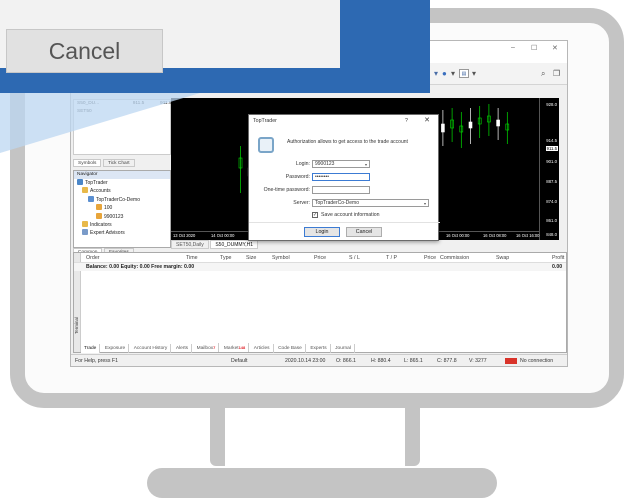  What do you see at coordinates (551, 201) in the screenshot?
I see `price-tick: 874.0` at bounding box center [551, 201].